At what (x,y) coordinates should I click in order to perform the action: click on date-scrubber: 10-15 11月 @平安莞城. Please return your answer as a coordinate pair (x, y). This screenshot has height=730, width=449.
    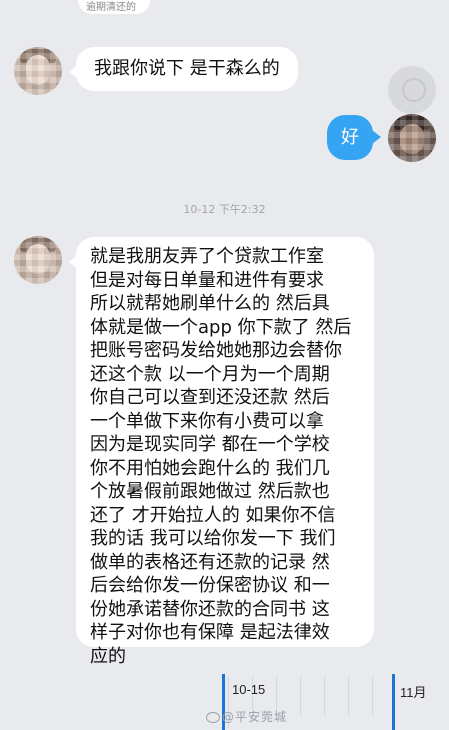
    Looking at the image, I should click on (224, 700).